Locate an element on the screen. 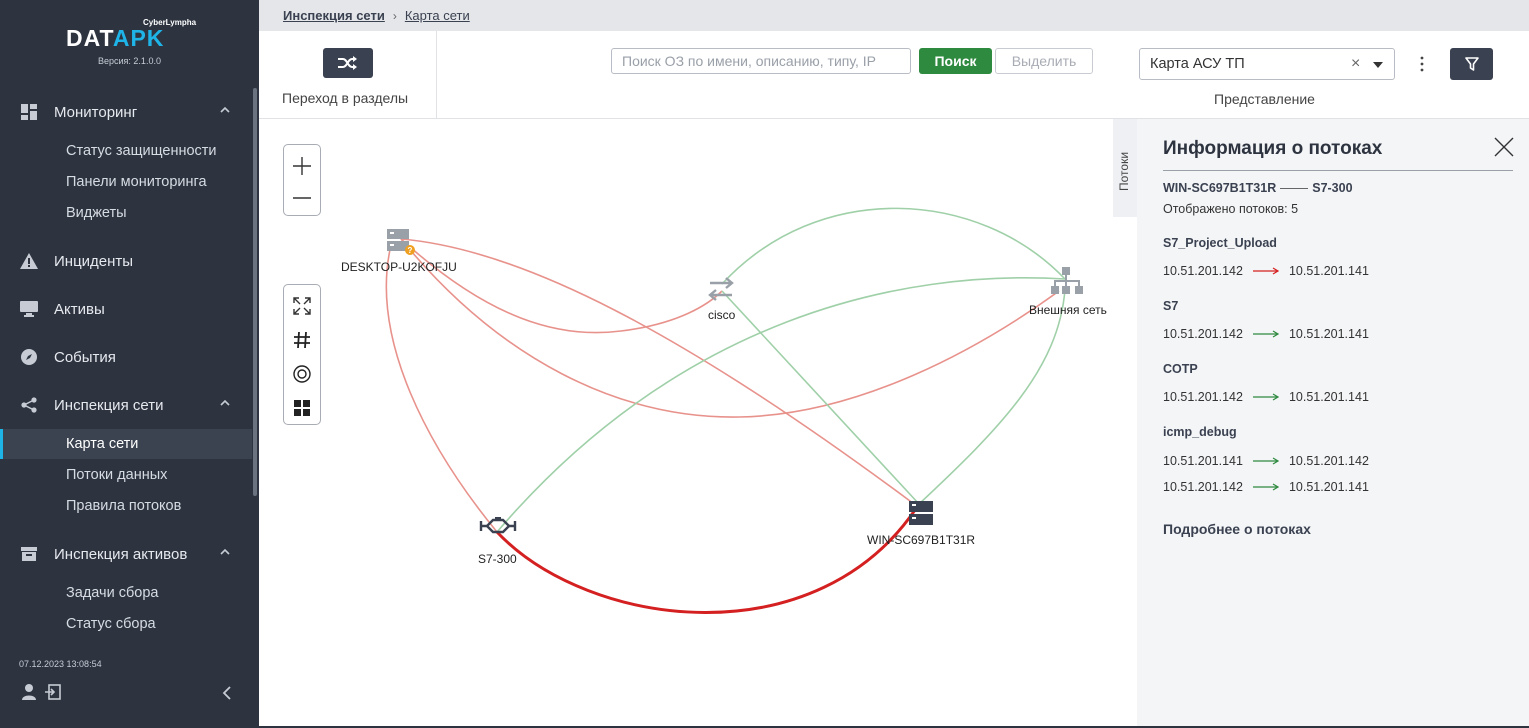 The image size is (1529, 728). plus-icon is located at coordinates (302, 166).